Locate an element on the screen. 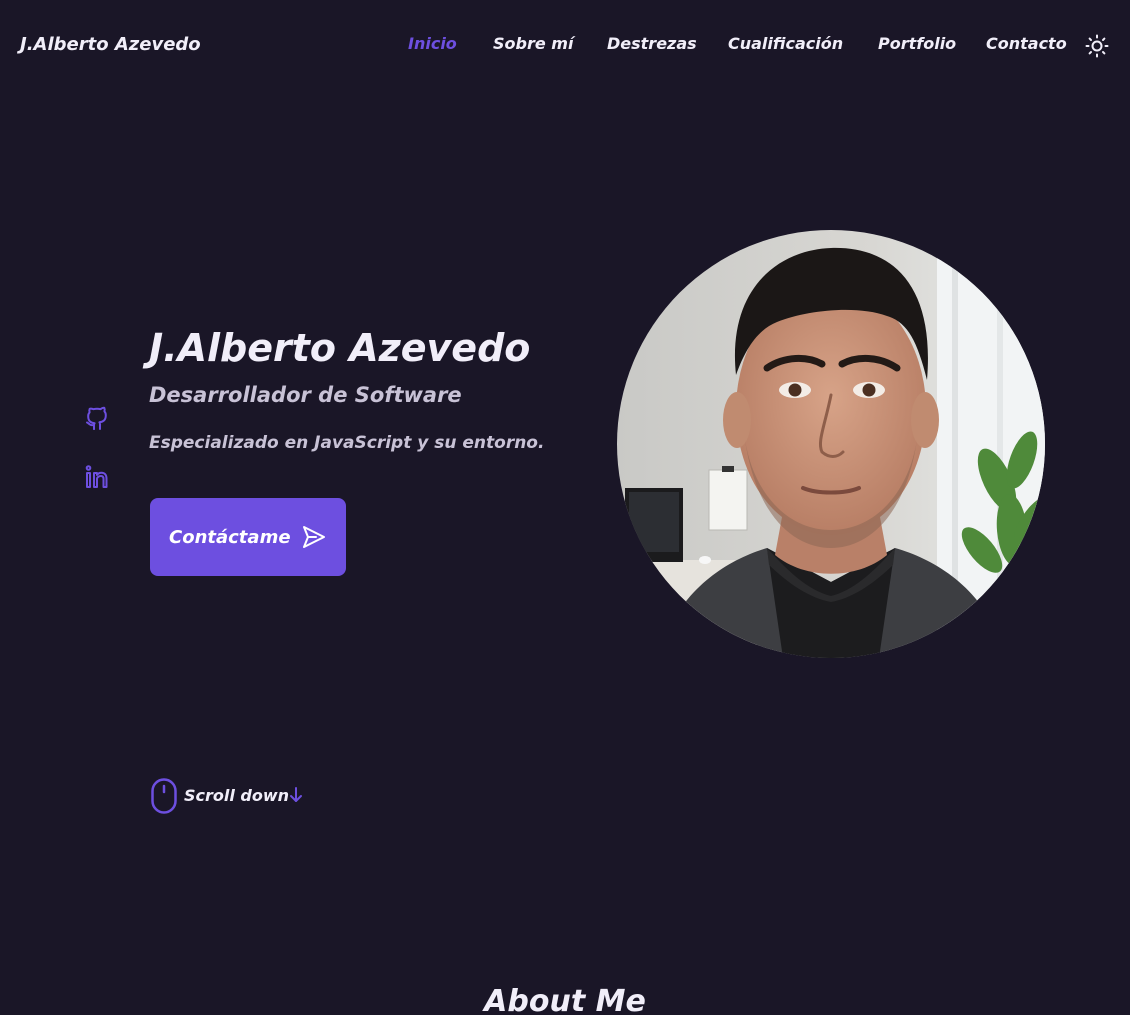 The width and height of the screenshot is (1130, 1015). github-icon is located at coordinates (96, 418).